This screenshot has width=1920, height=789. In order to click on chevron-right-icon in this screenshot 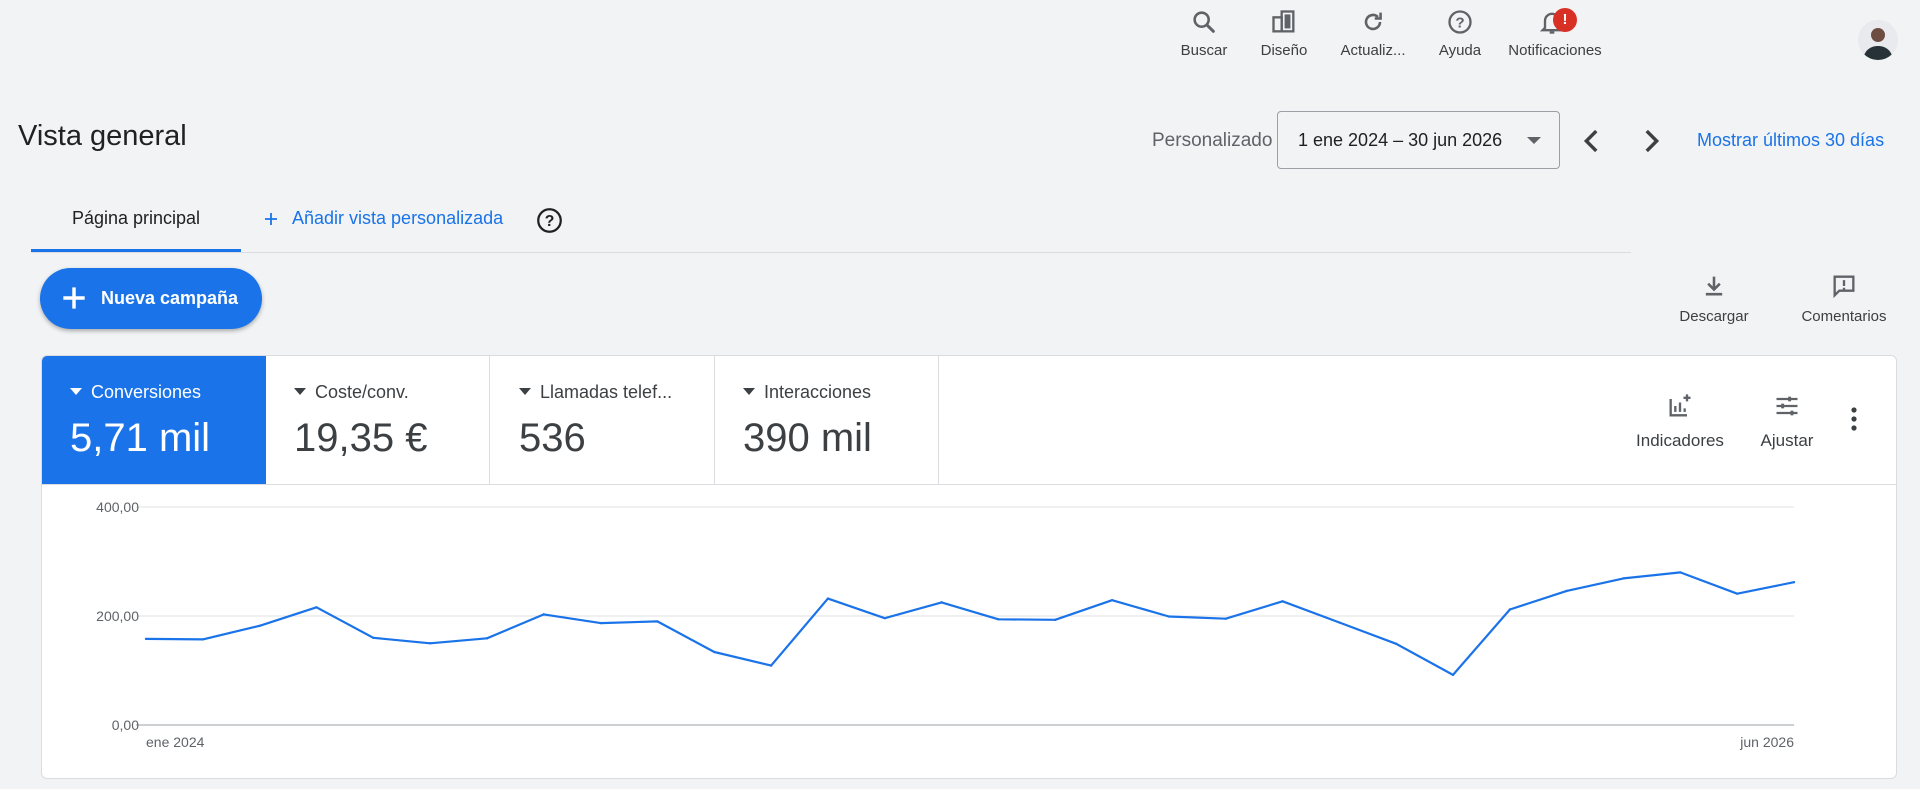, I will do `click(1651, 141)`.